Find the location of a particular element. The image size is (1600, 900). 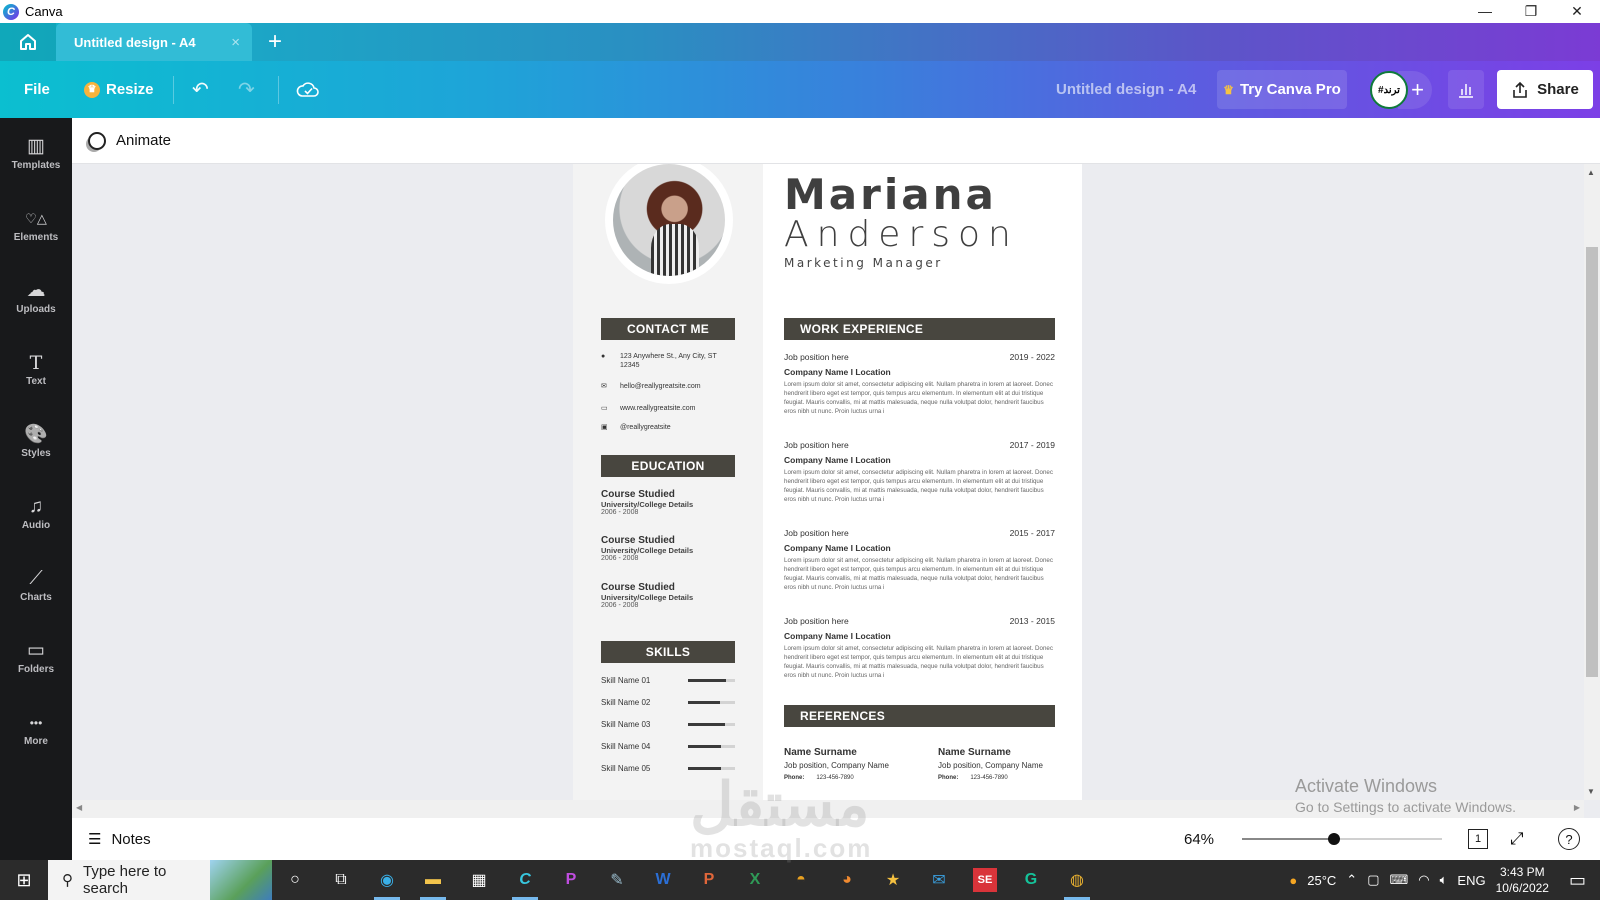

tab-close-icon: × is located at coordinates (235, 42).